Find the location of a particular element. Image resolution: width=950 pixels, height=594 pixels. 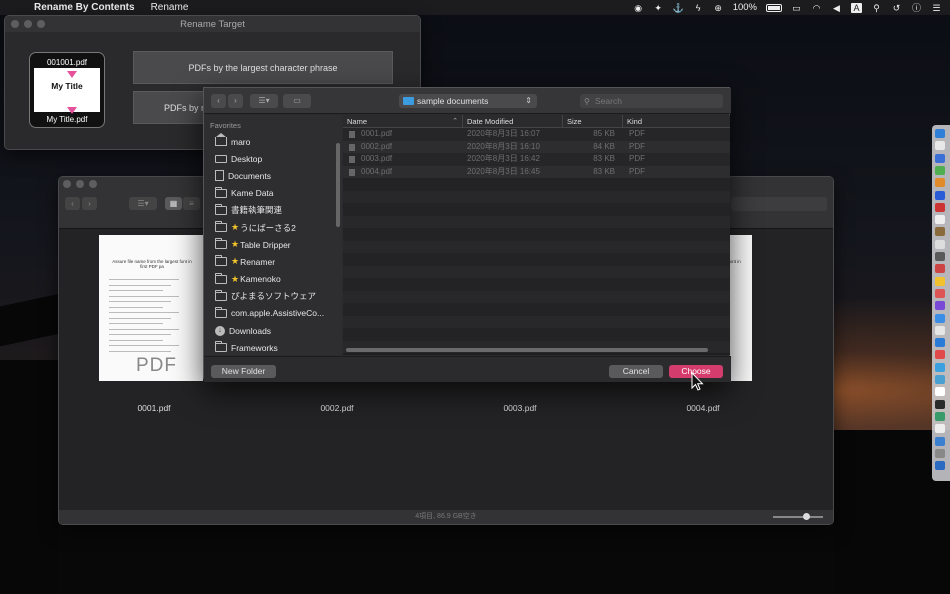

info-icon: ⓘ is located at coordinates (916, 8).